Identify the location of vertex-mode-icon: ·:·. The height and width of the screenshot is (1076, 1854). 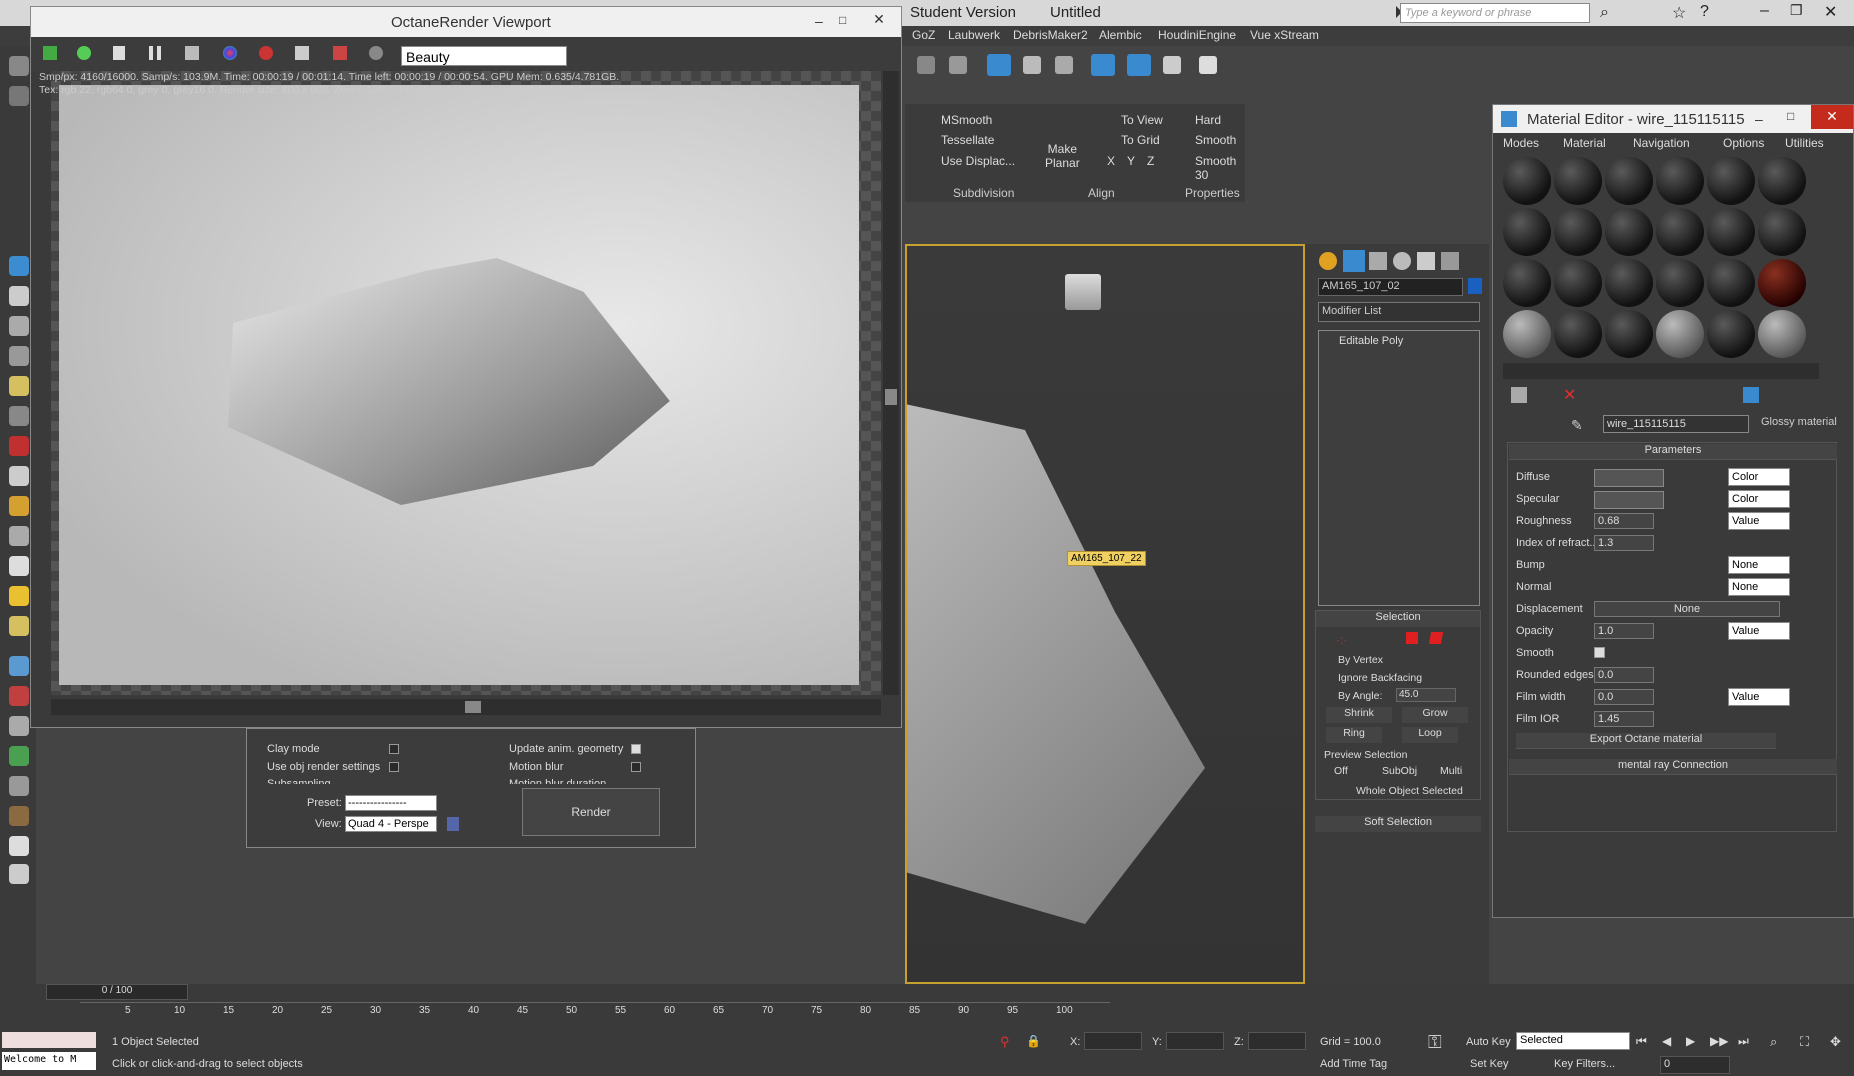
(1341, 640).